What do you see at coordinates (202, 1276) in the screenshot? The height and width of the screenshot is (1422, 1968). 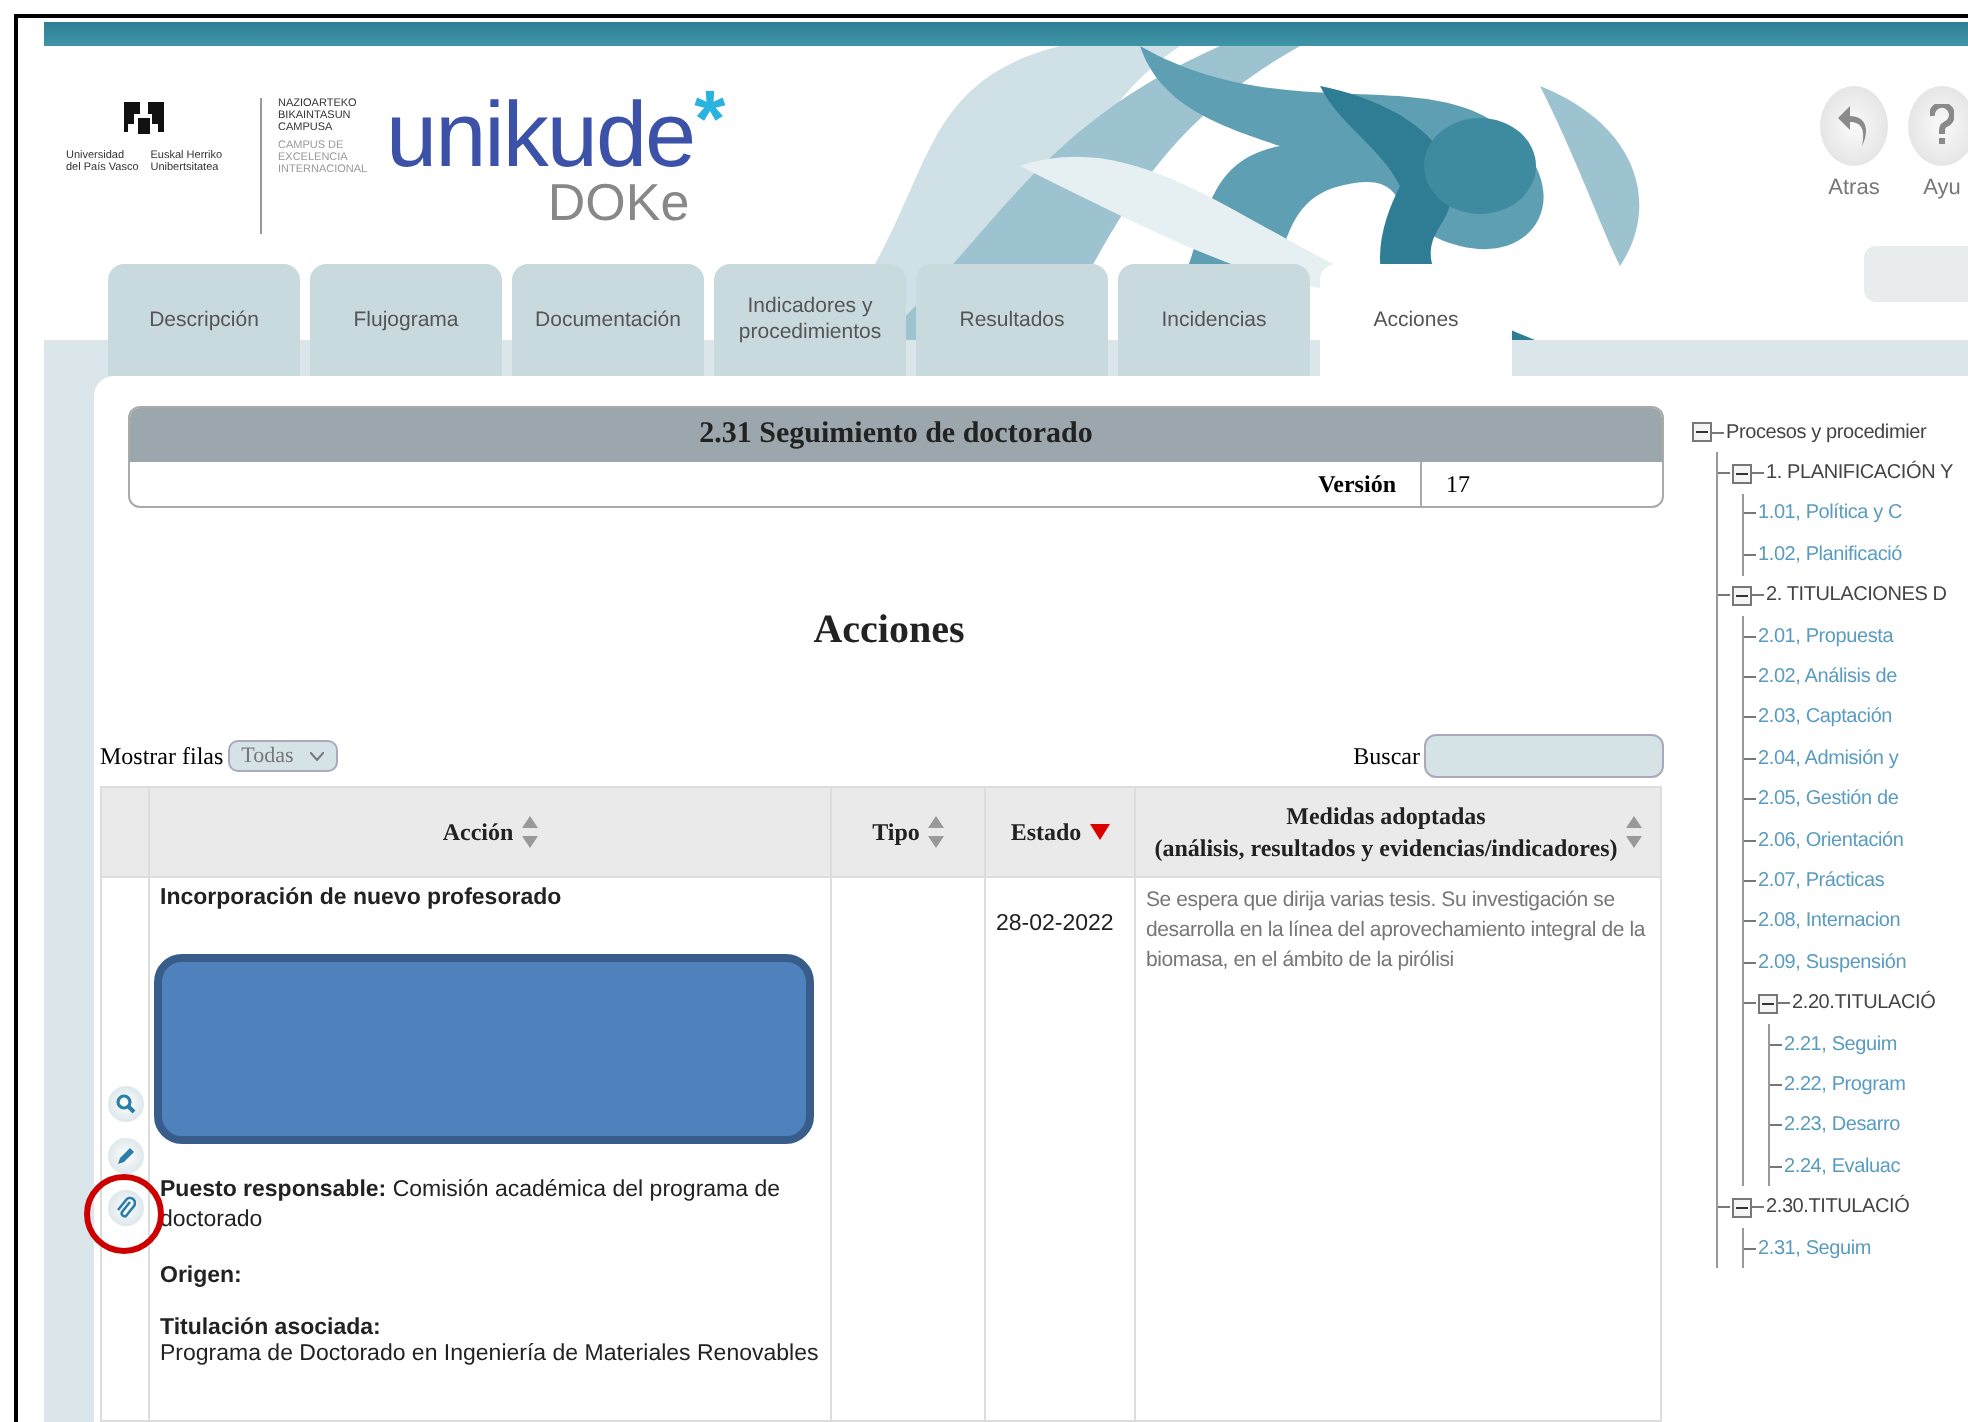 I see `origin-label: Origen:` at bounding box center [202, 1276].